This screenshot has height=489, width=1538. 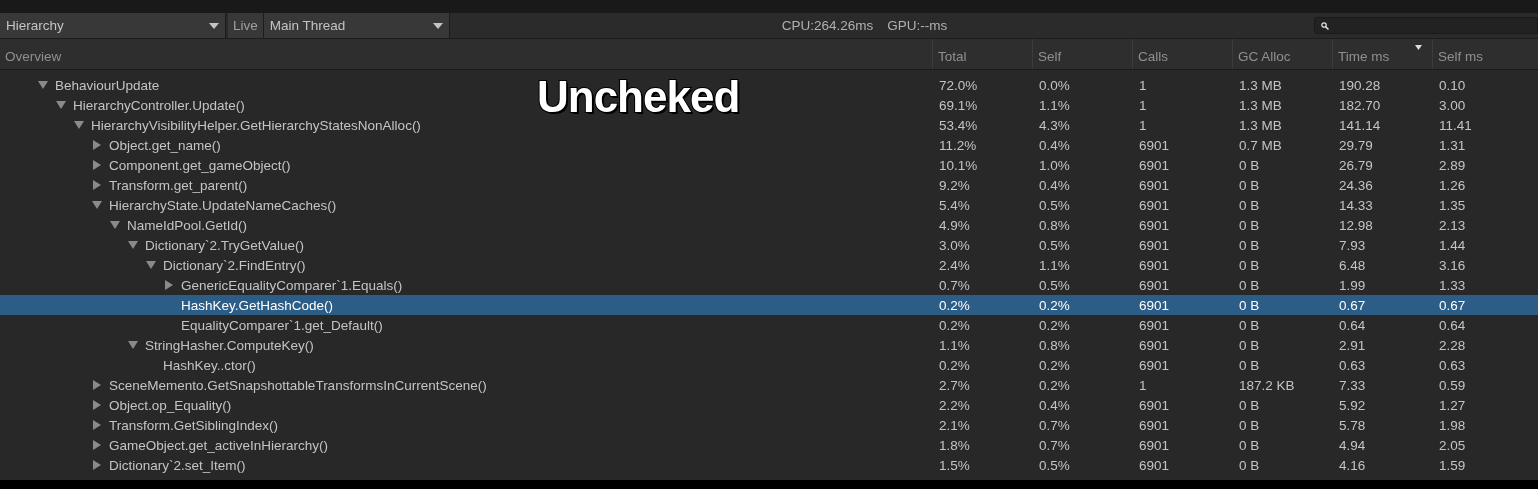 What do you see at coordinates (638, 97) in the screenshot?
I see `overlay-caption: Uncheked` at bounding box center [638, 97].